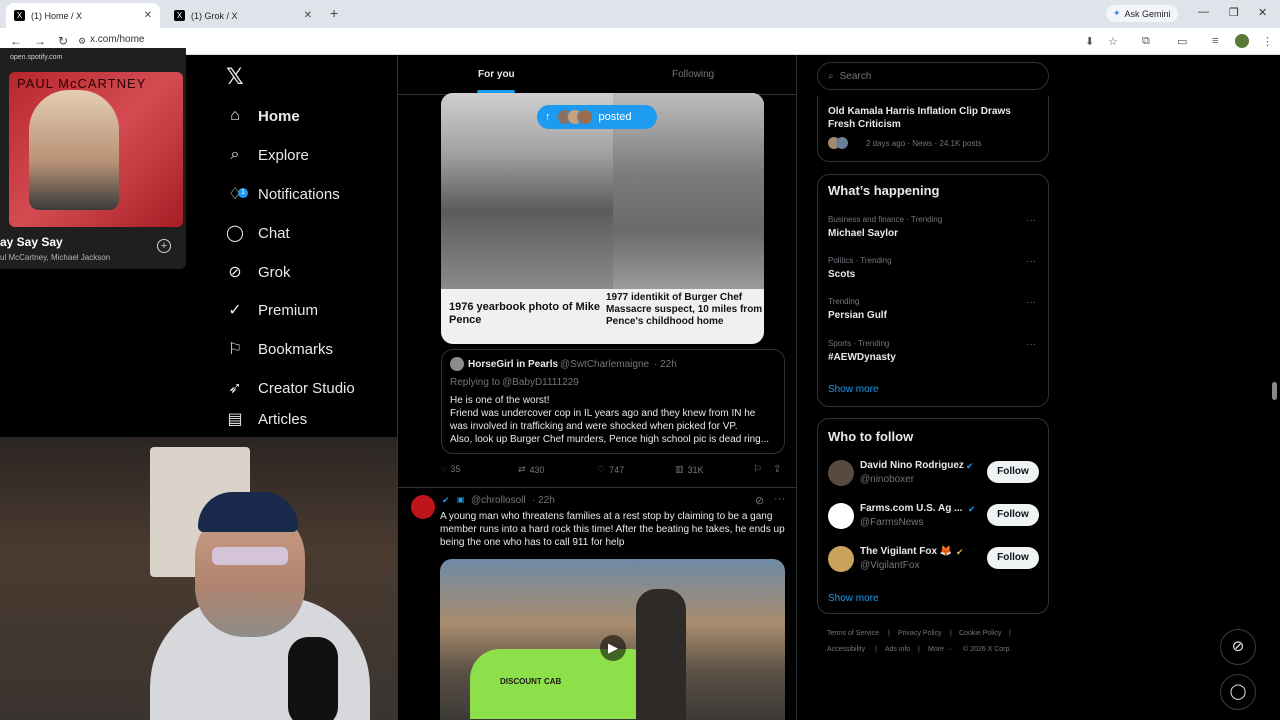 This screenshot has width=1280, height=720. I want to click on sidebar-item-premium: ✓ Premium, so click(272, 310).